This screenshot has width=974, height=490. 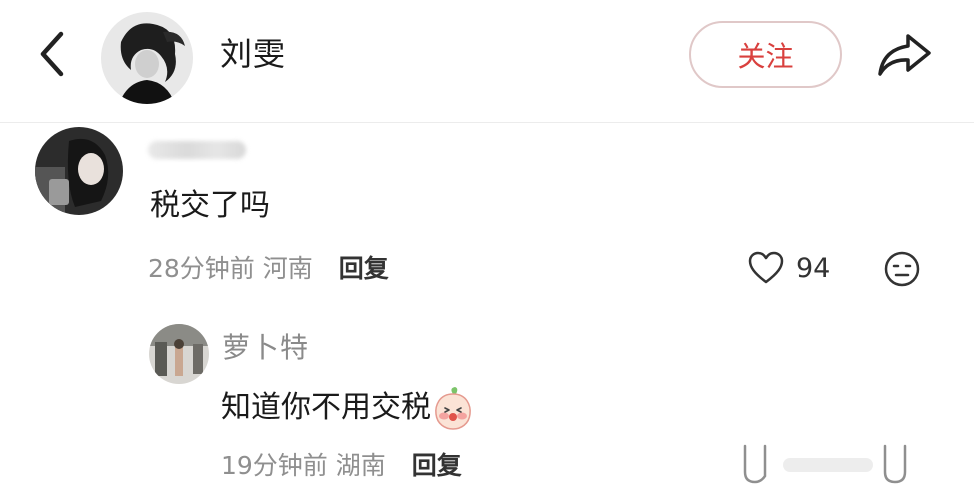 What do you see at coordinates (829, 466) in the screenshot?
I see `cropped-action-icons` at bounding box center [829, 466].